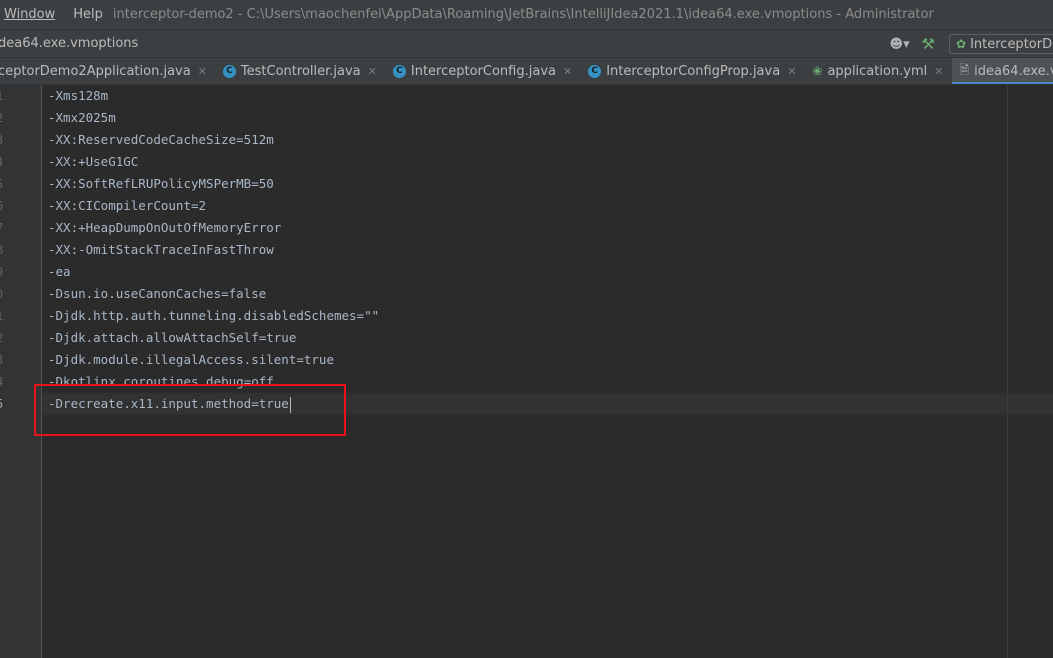 This screenshot has width=1053, height=658. I want to click on menu-window: Window, so click(29, 14).